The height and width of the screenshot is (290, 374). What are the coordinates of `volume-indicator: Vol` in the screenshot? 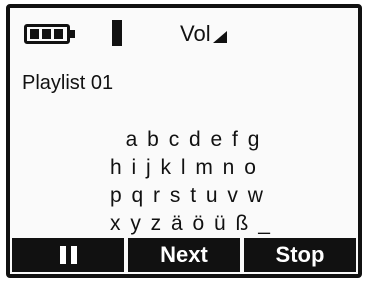 It's located at (203, 34).